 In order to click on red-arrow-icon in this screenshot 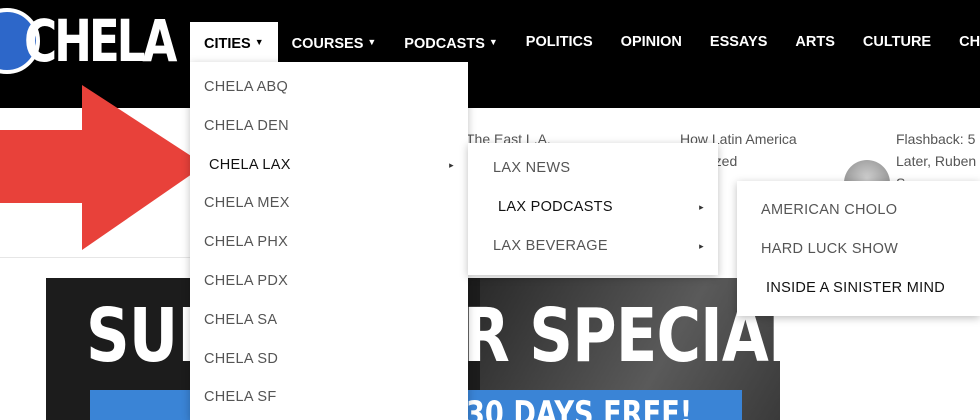, I will do `click(102, 167)`.